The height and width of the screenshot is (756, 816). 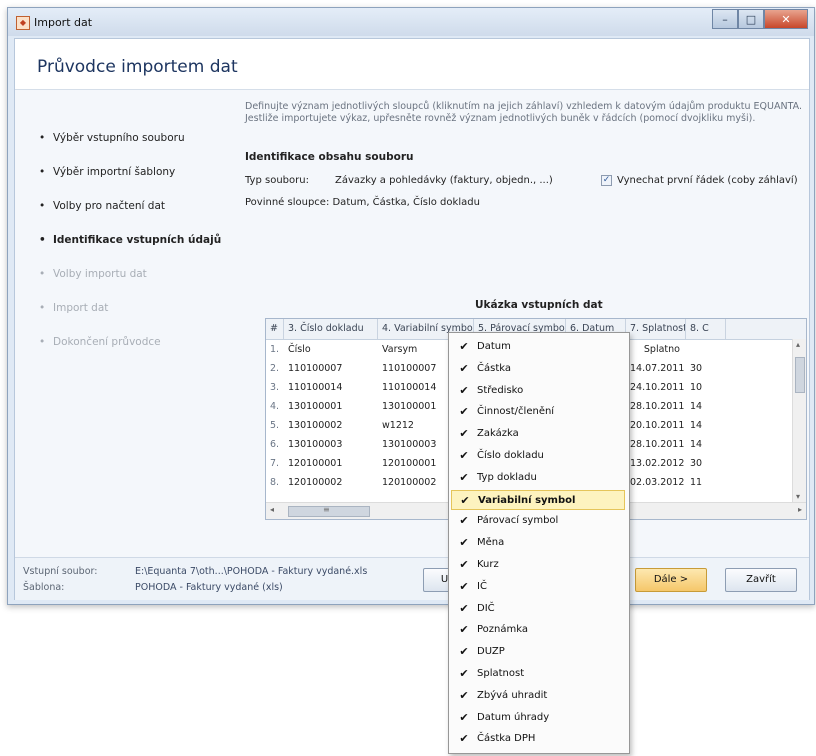 I want to click on context-menu-item: ✔ Variabilní symbol, so click(x=538, y=499).